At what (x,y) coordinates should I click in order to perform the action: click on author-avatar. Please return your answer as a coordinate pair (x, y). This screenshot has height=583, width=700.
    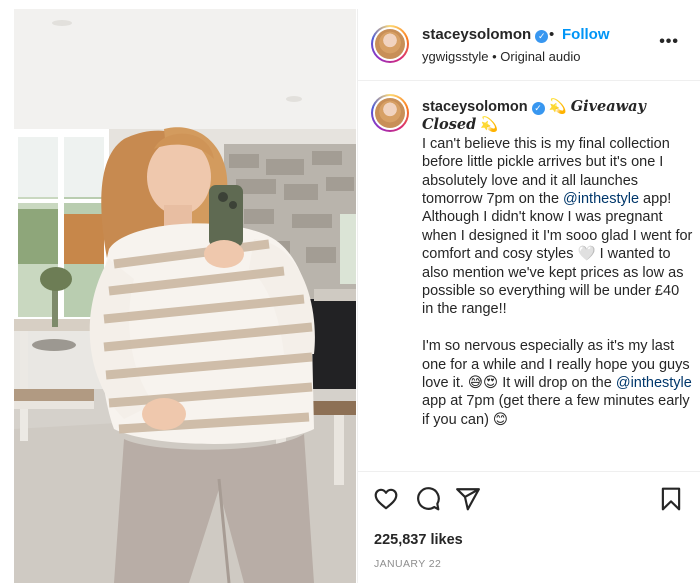
    Looking at the image, I should click on (390, 44).